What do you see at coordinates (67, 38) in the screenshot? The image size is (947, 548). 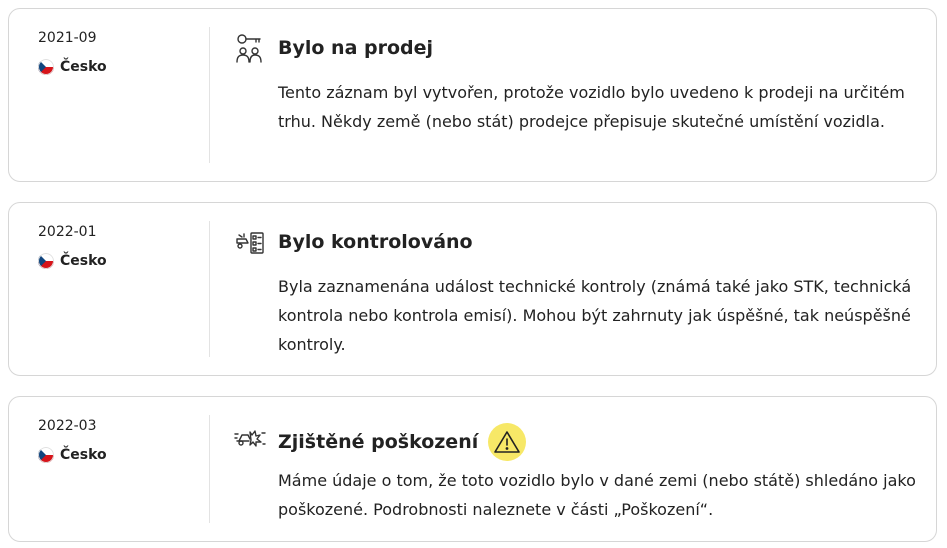 I see `event-date: 2021-09` at bounding box center [67, 38].